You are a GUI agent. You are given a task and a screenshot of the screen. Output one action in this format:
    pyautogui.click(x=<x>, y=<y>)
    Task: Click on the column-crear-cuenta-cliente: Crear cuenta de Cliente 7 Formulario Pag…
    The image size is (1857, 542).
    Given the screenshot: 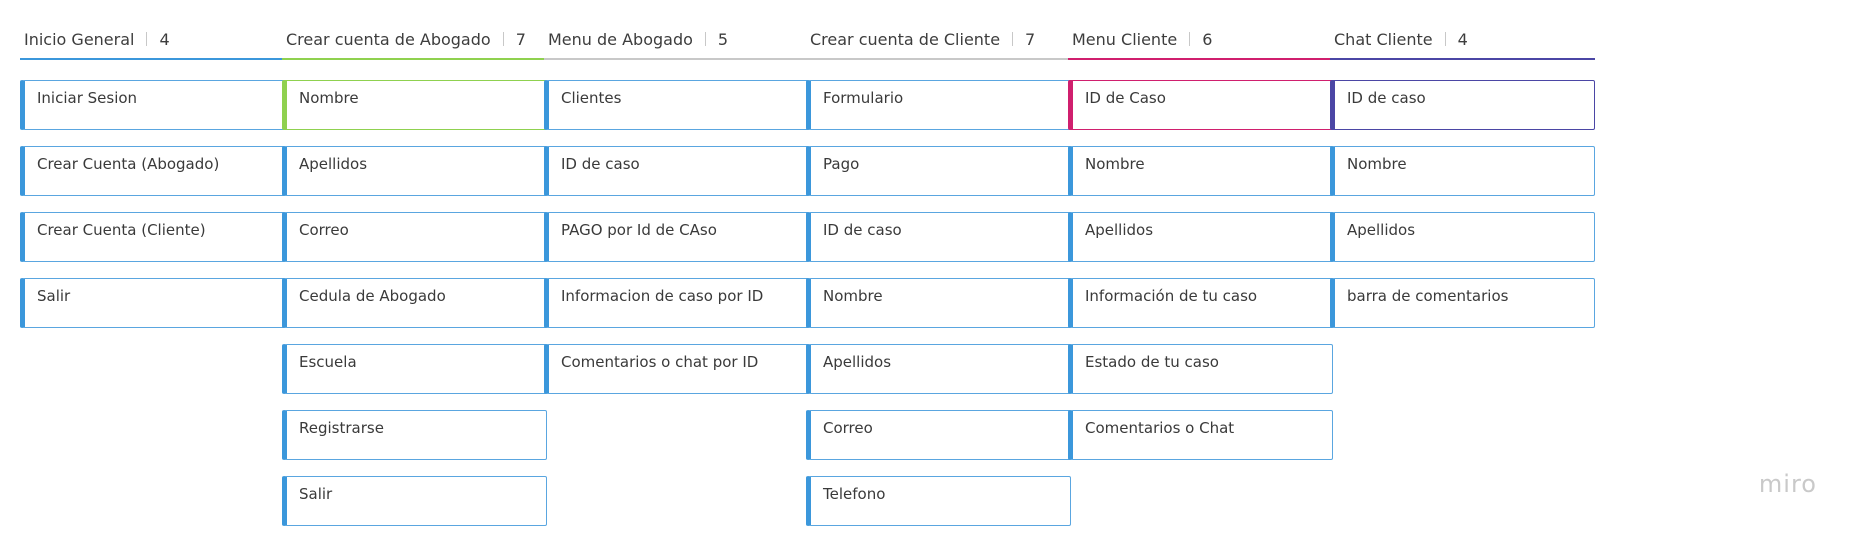 What is the action you would take?
    pyautogui.click(x=938, y=281)
    